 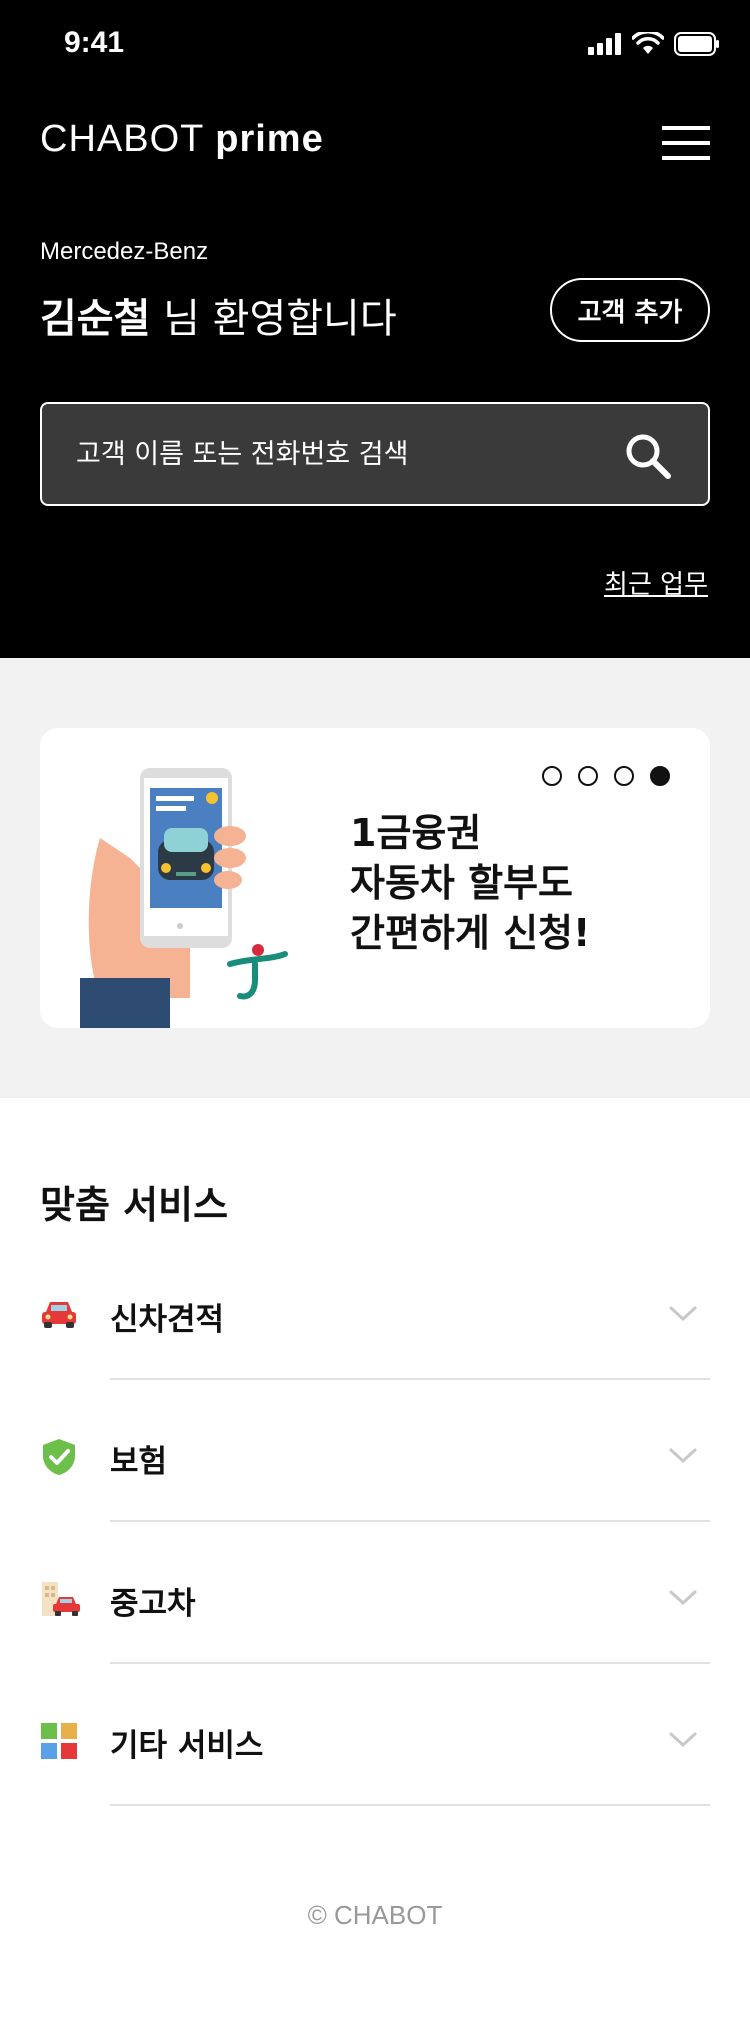 What do you see at coordinates (410, 1805) in the screenshot?
I see `divider` at bounding box center [410, 1805].